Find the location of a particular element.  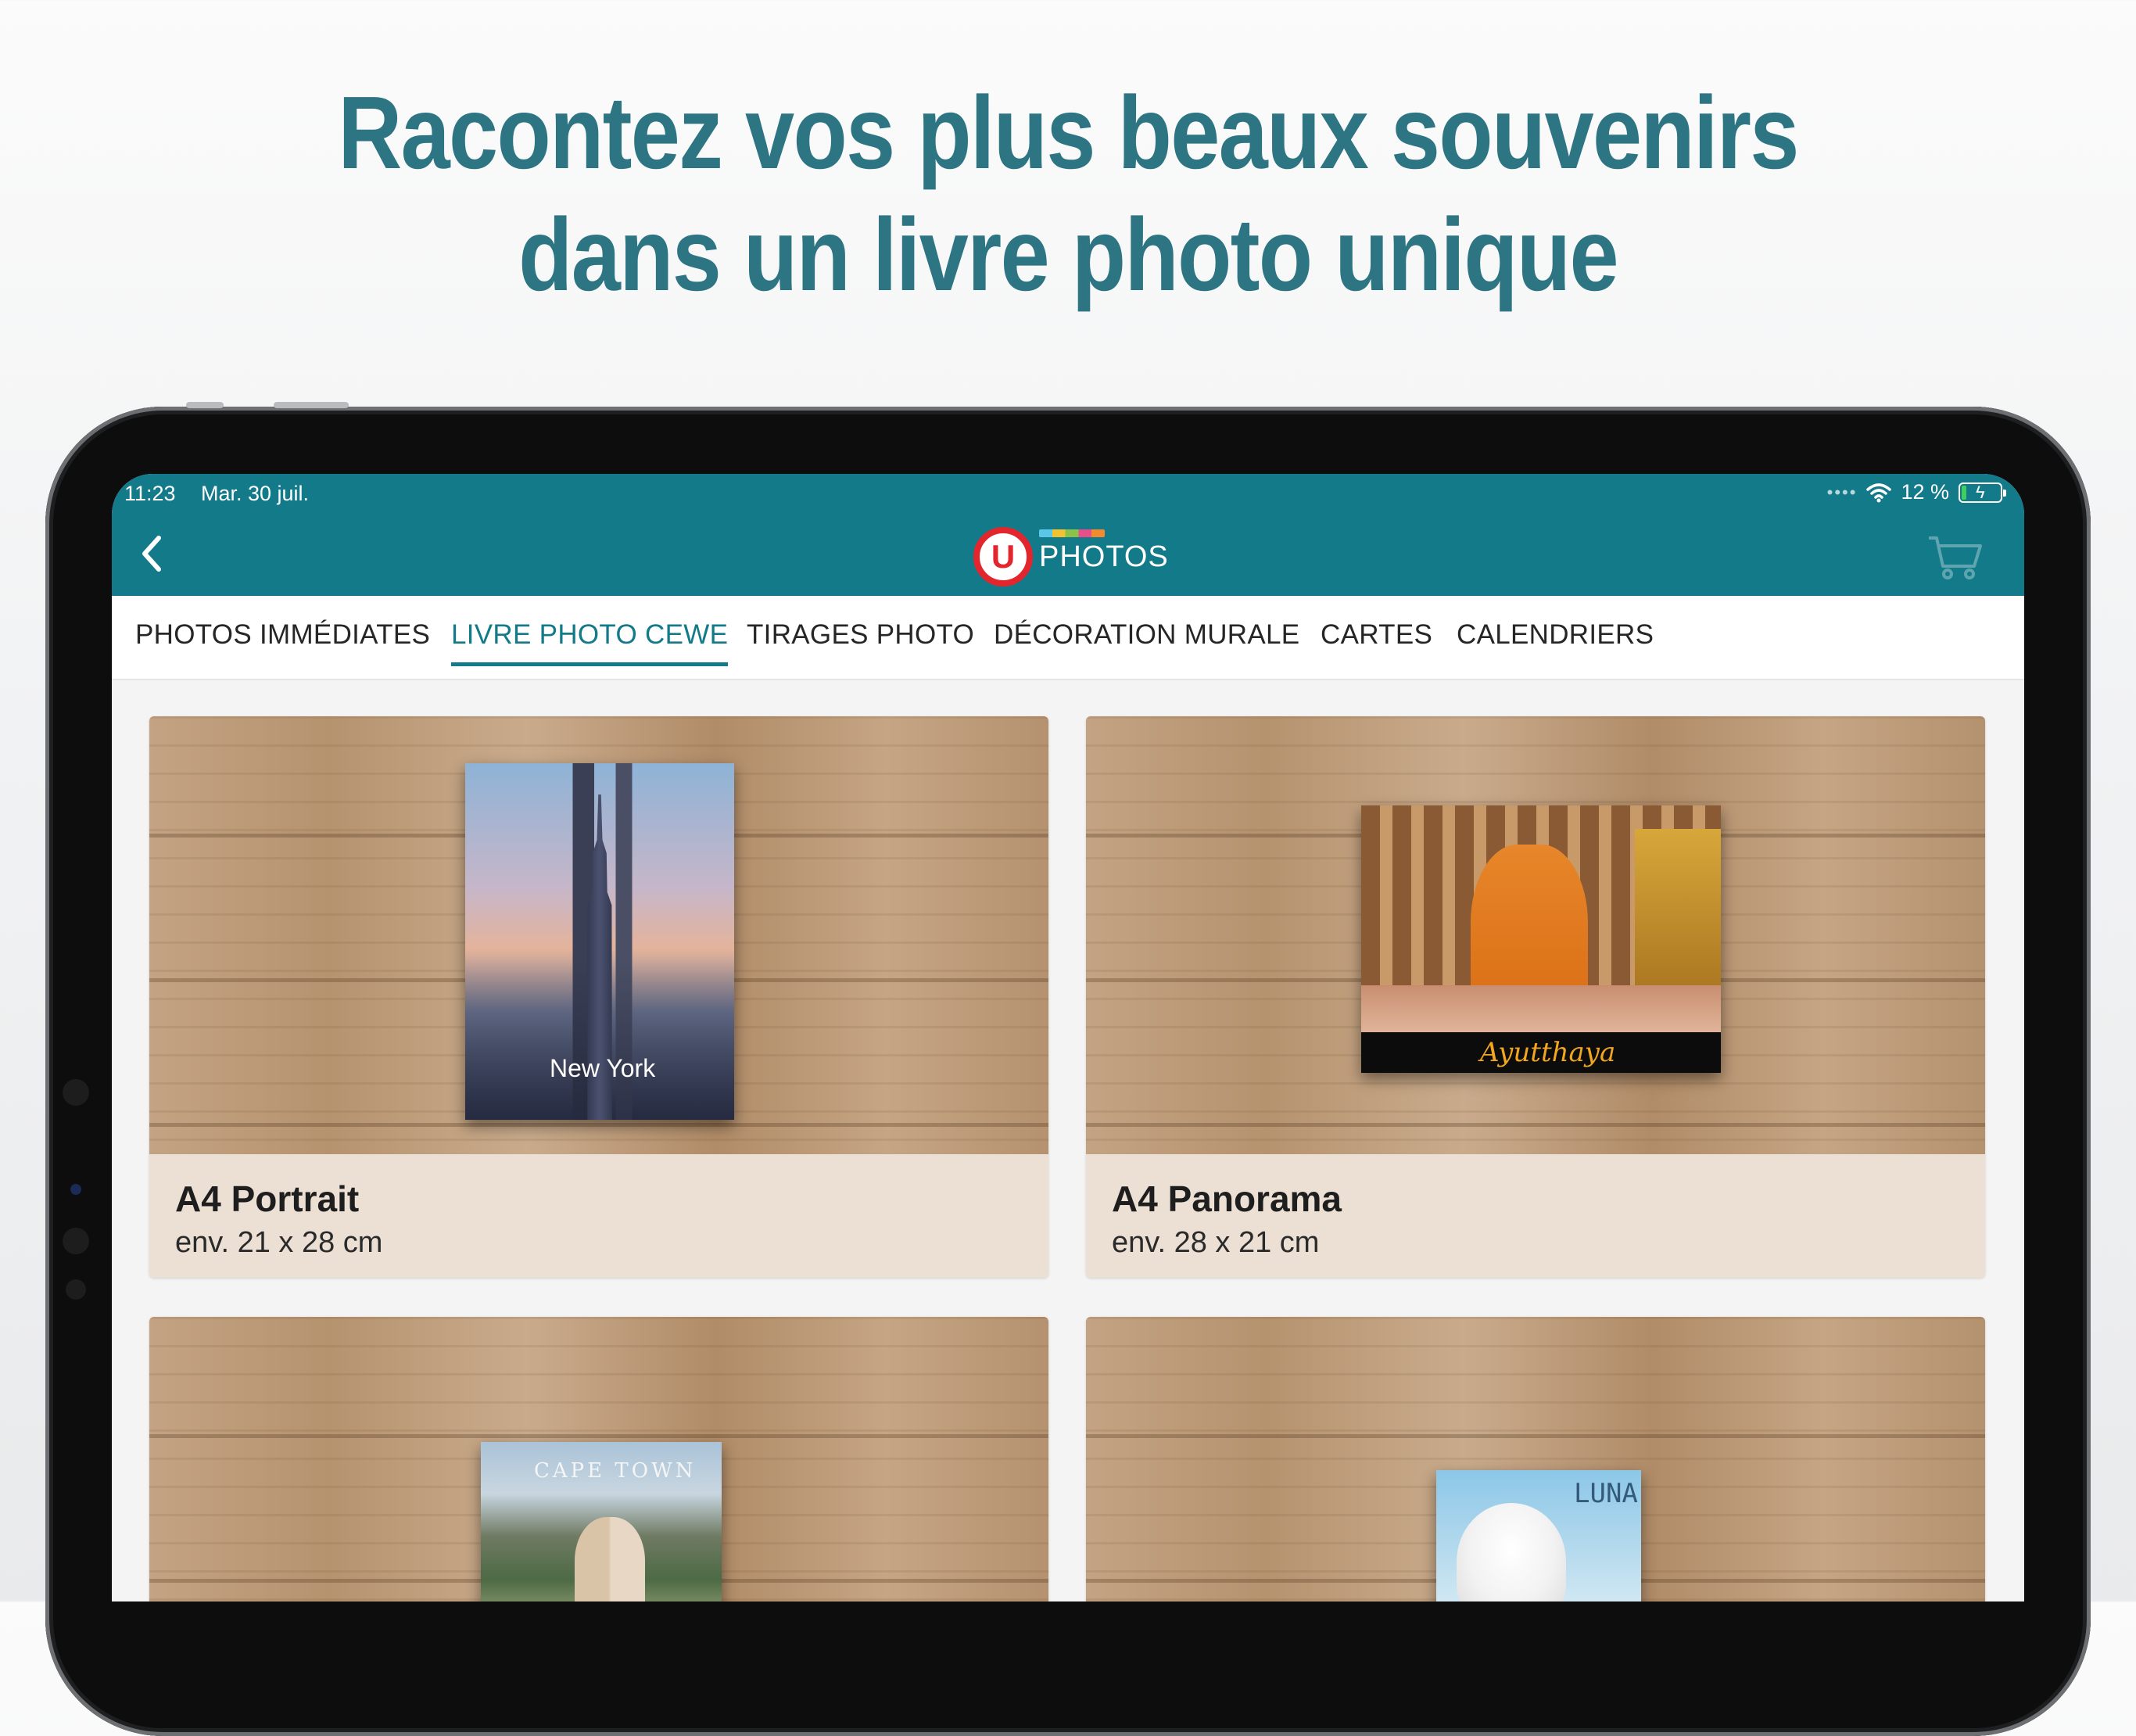

tab-cartes: CARTES is located at coordinates (1376, 635).